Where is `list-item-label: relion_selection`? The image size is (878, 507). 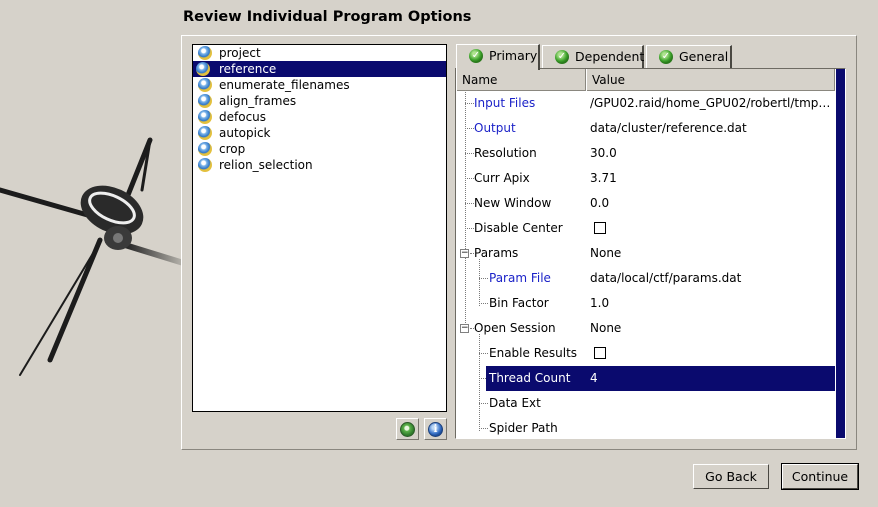
list-item-label: relion_selection is located at coordinates (266, 165).